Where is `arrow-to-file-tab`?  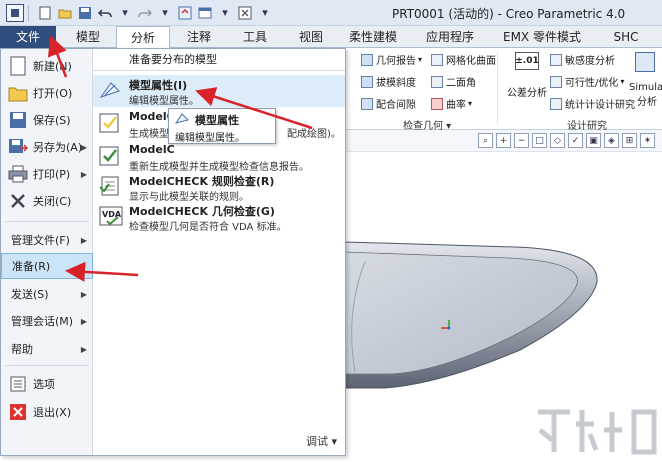 arrow-to-file-tab is located at coordinates (57, 56).